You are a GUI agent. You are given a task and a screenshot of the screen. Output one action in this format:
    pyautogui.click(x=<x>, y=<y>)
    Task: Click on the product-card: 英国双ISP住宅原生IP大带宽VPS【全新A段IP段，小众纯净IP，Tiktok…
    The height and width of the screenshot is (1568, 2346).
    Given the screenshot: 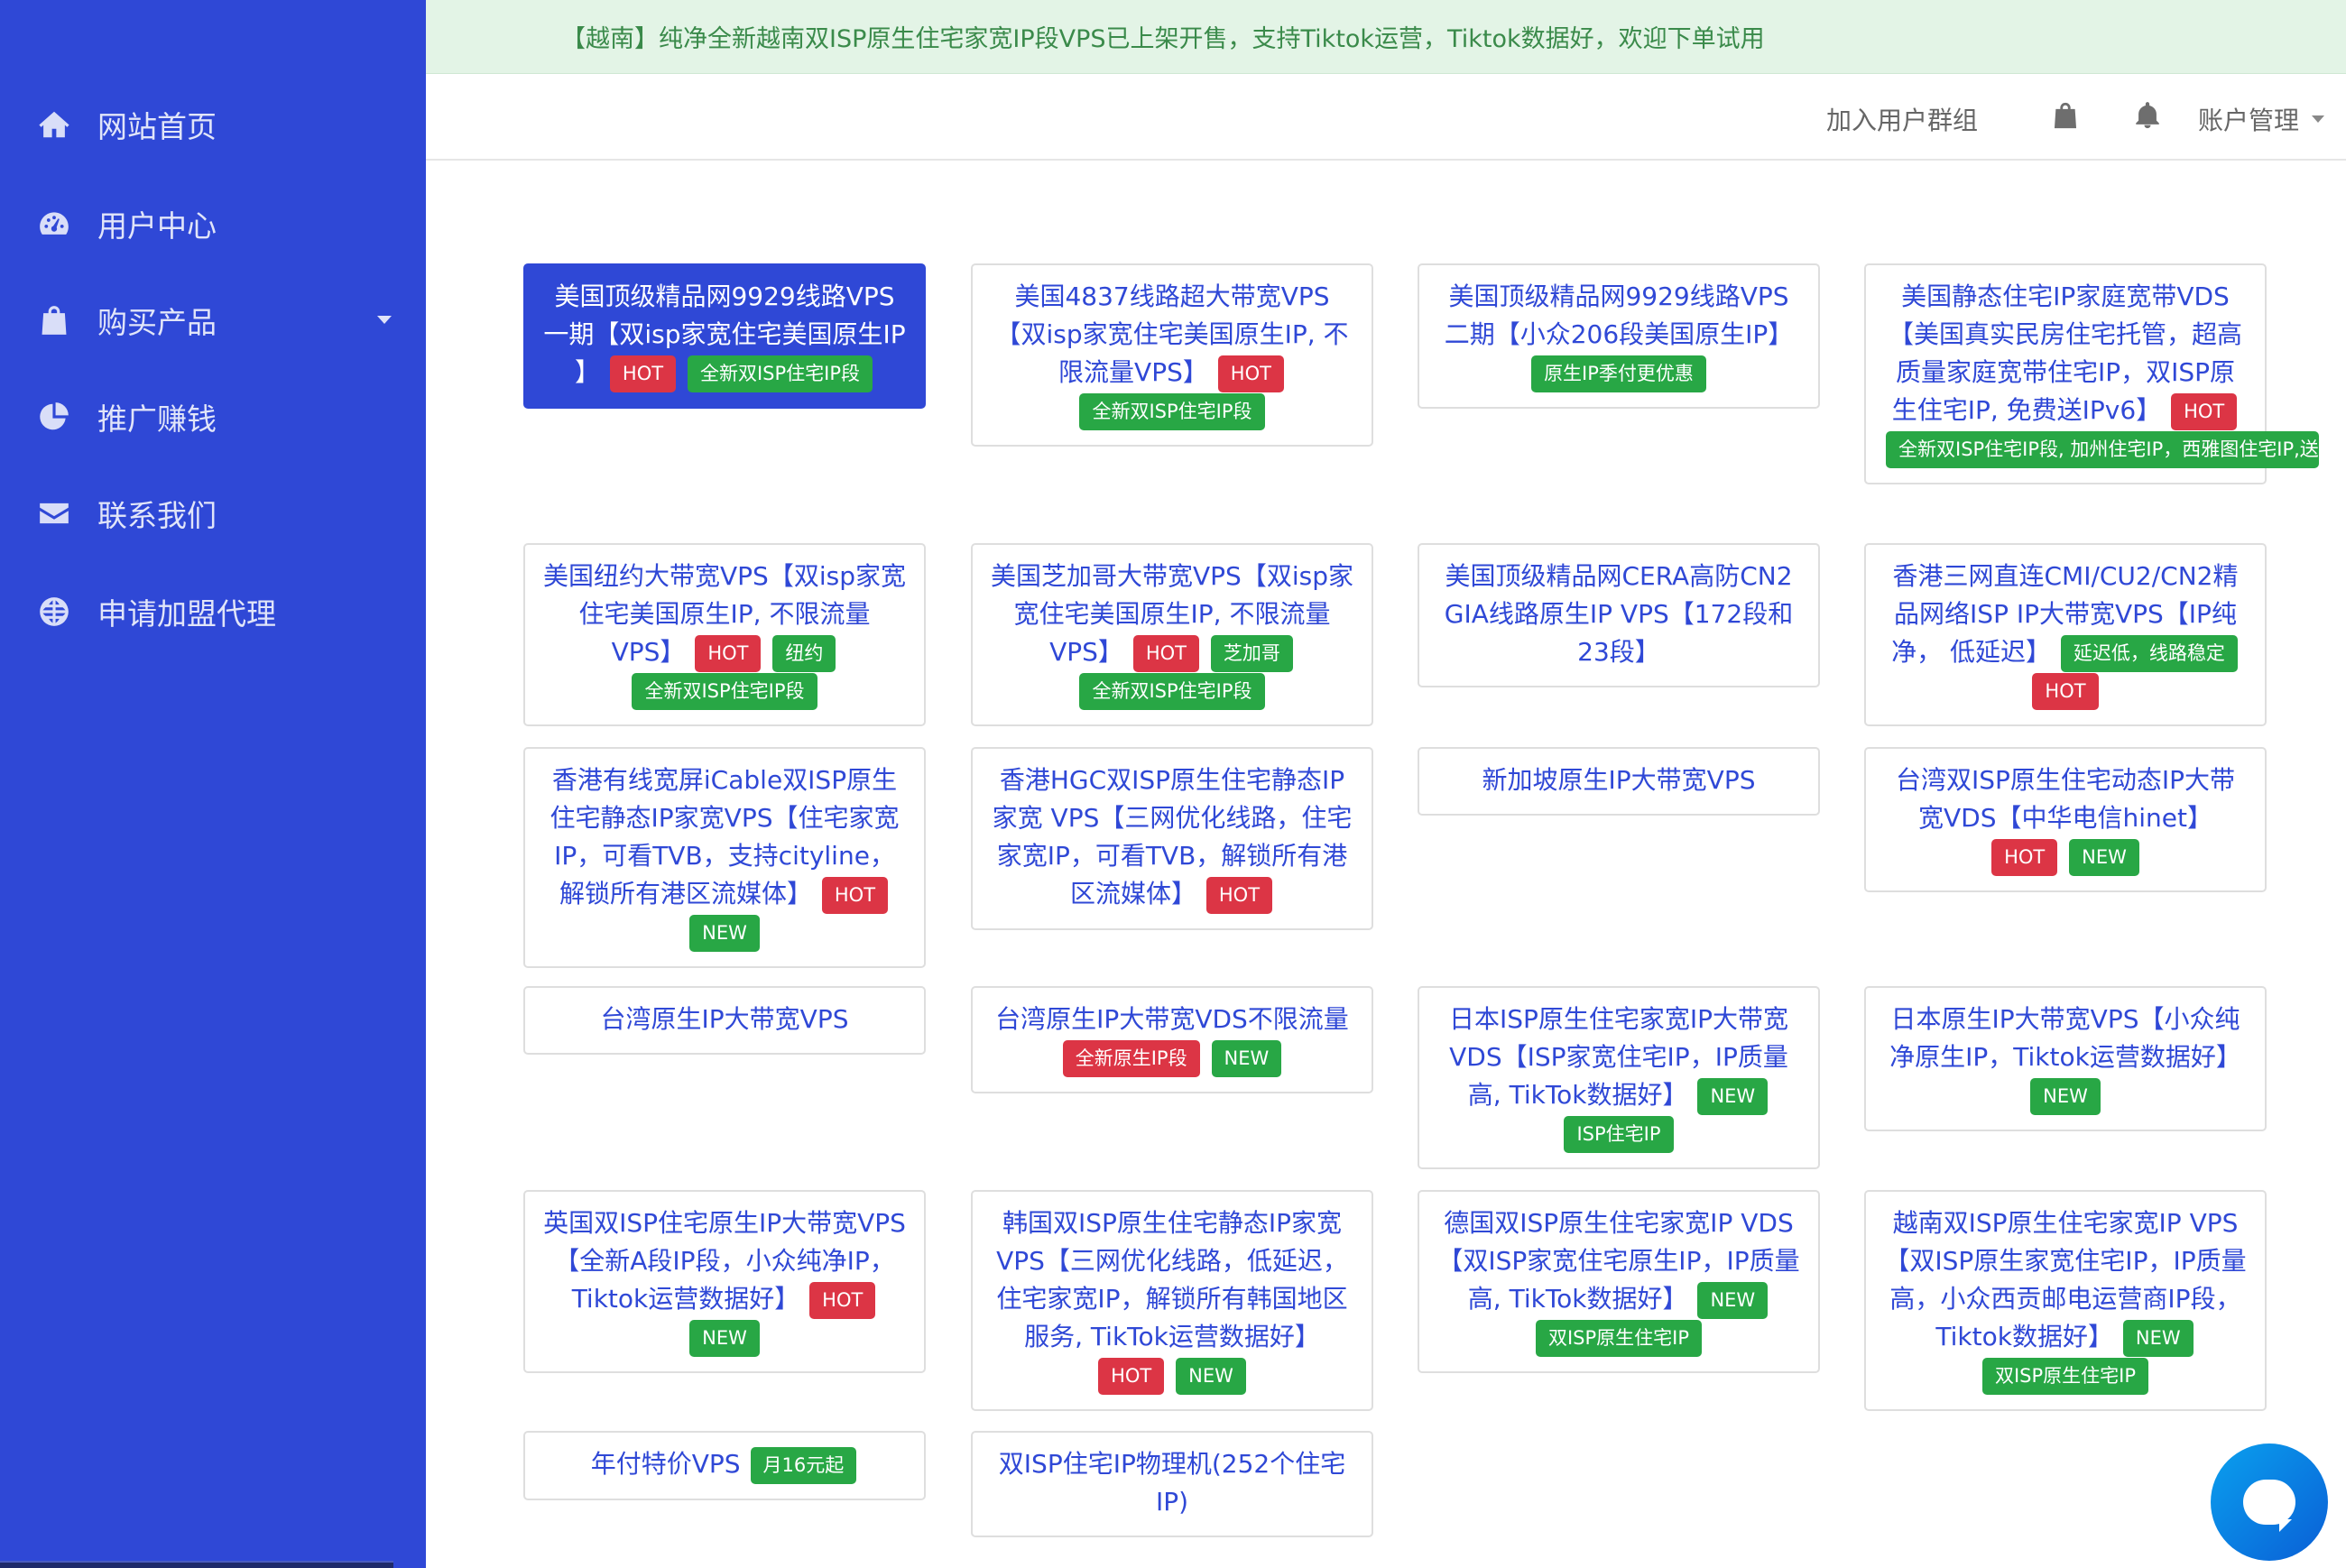 What is the action you would take?
    pyautogui.click(x=724, y=1281)
    